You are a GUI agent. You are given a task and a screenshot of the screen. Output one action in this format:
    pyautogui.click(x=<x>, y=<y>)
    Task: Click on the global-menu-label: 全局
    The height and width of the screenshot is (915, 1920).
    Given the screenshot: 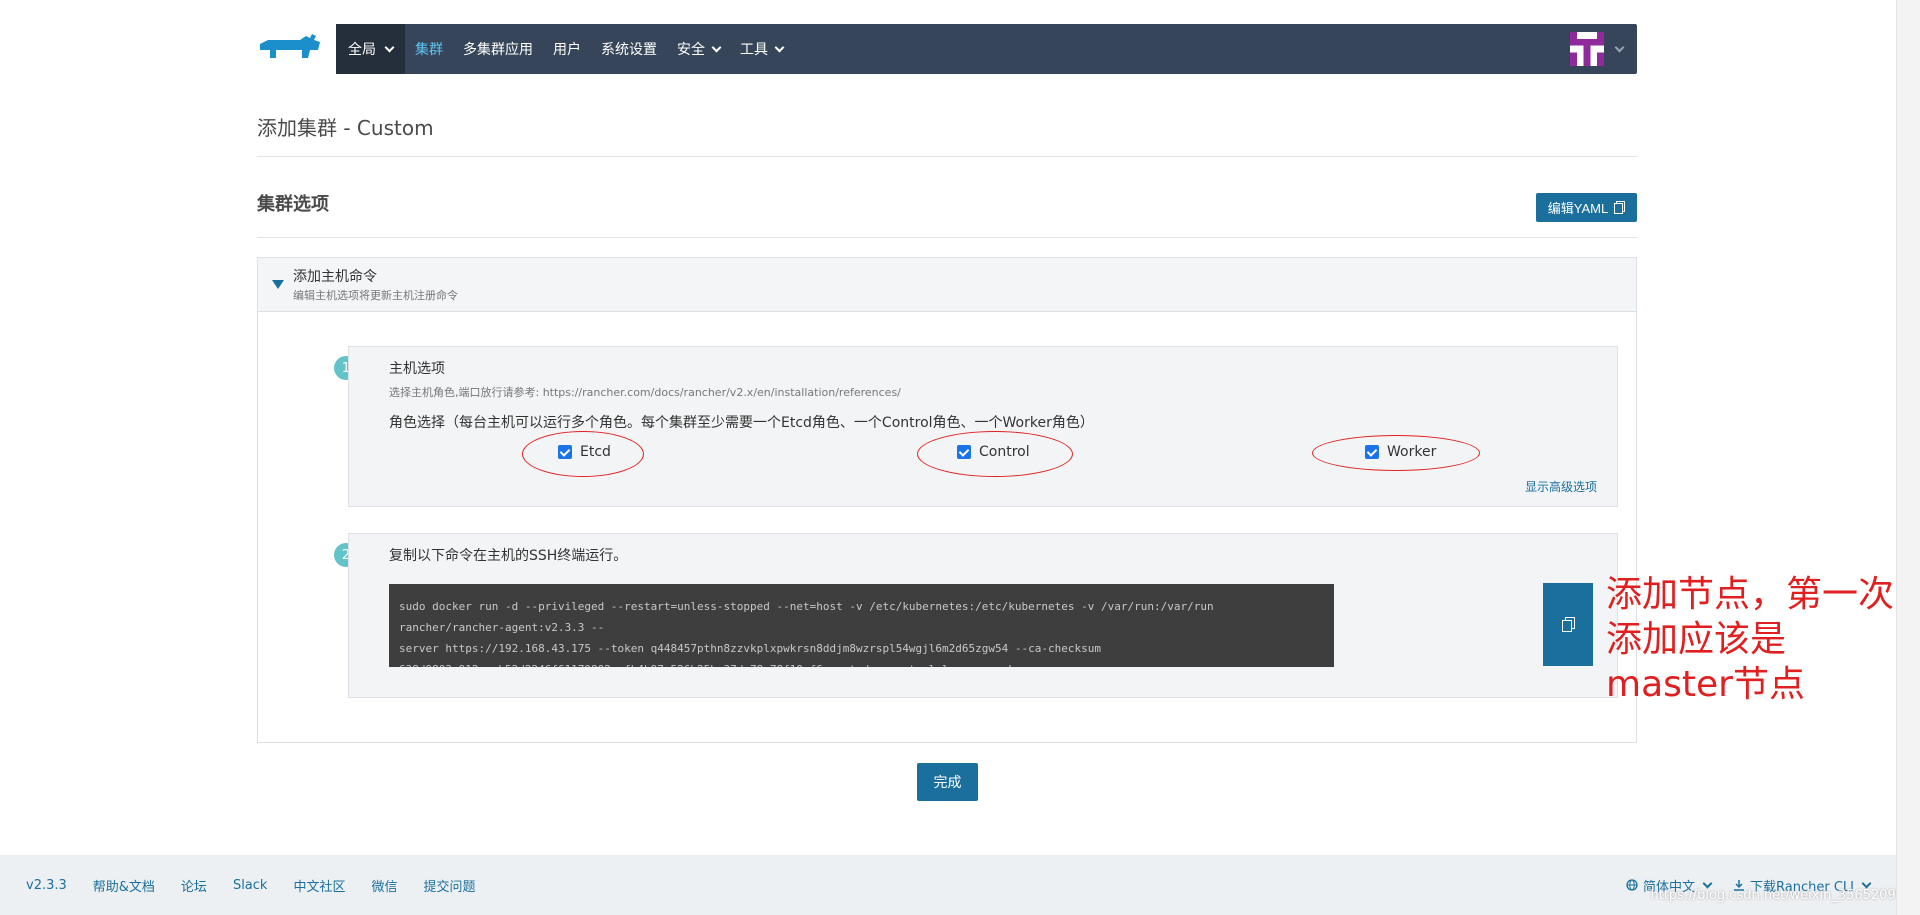 What is the action you would take?
    pyautogui.click(x=362, y=50)
    